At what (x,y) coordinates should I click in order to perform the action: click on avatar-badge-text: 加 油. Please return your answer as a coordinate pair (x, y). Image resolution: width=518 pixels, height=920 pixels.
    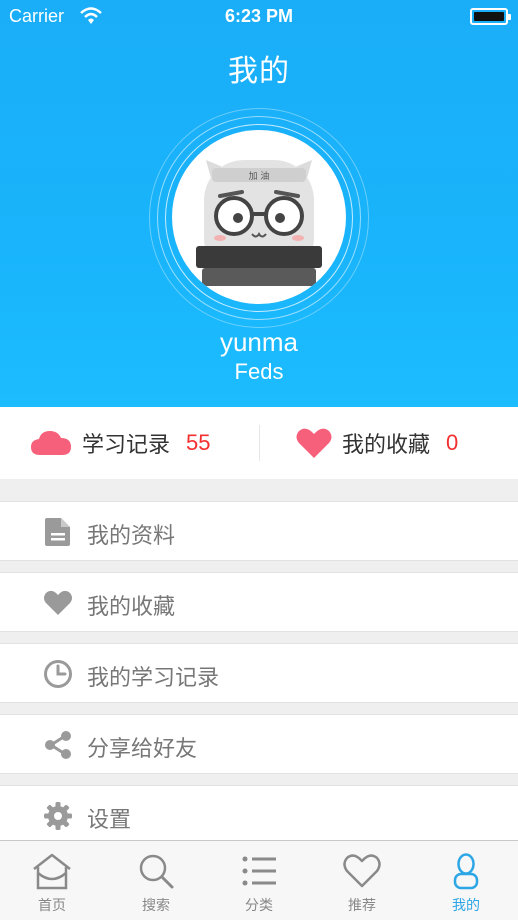
    Looking at the image, I should click on (259, 176).